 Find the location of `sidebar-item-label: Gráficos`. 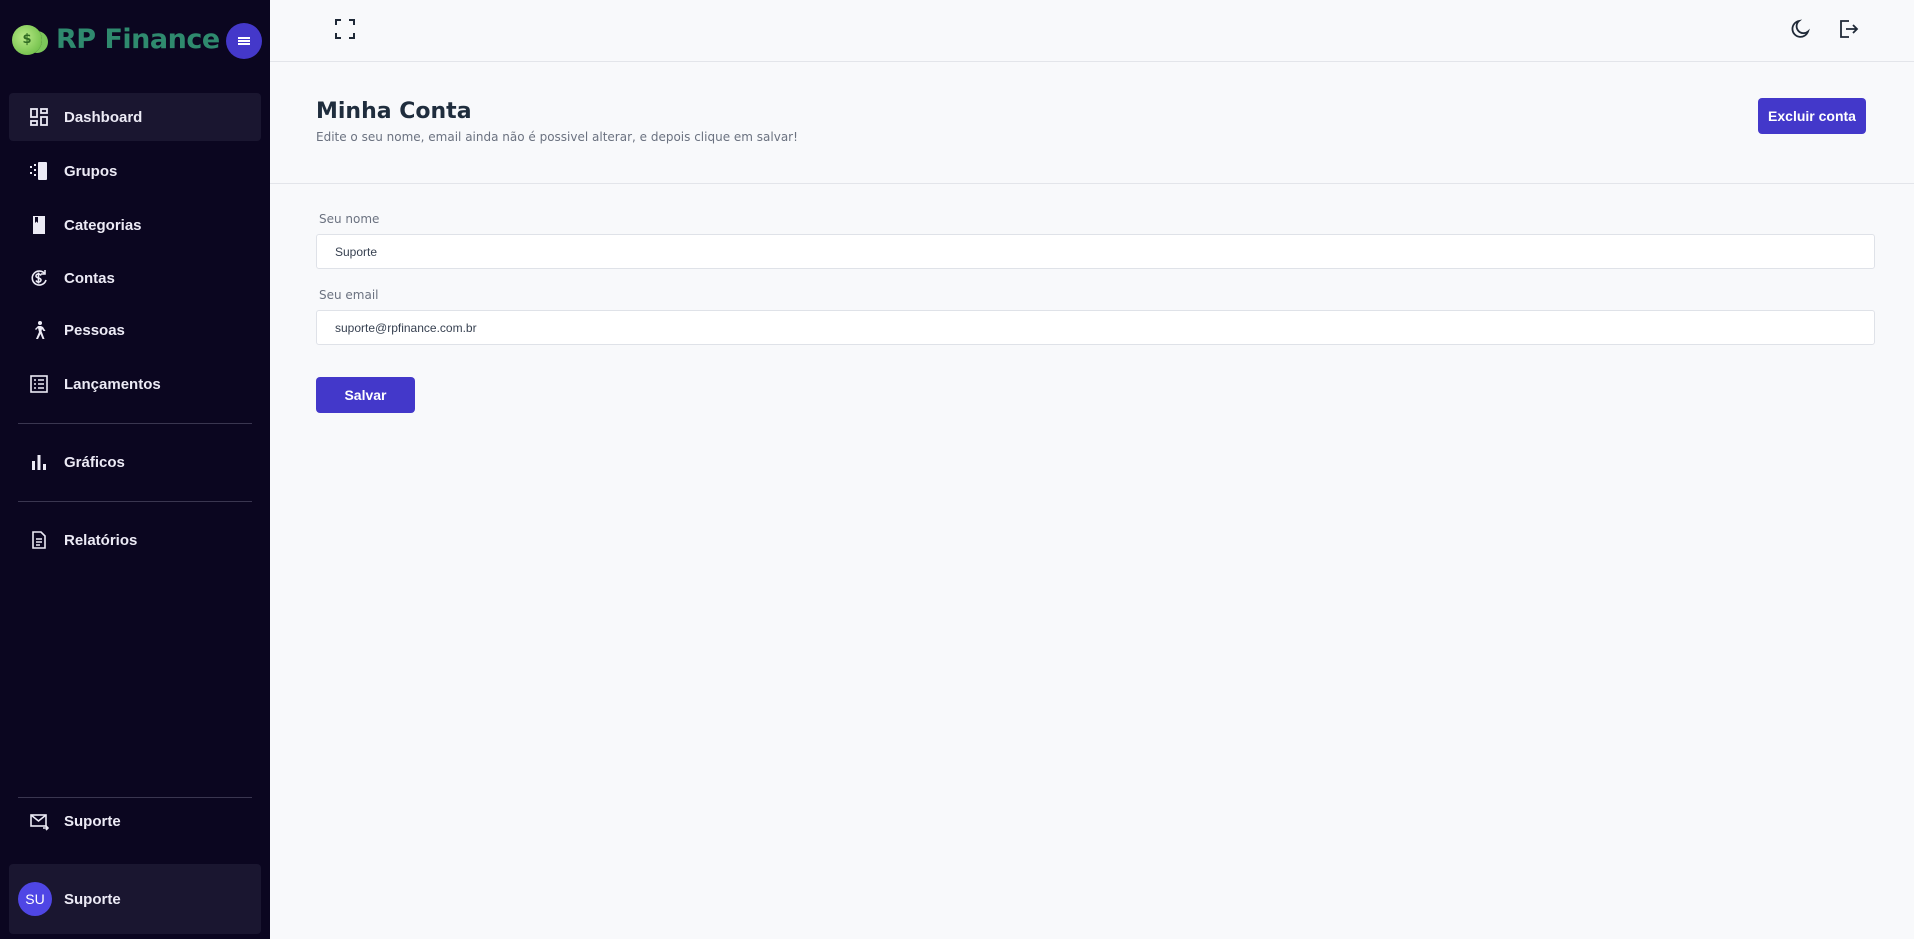

sidebar-item-label: Gráficos is located at coordinates (94, 462).